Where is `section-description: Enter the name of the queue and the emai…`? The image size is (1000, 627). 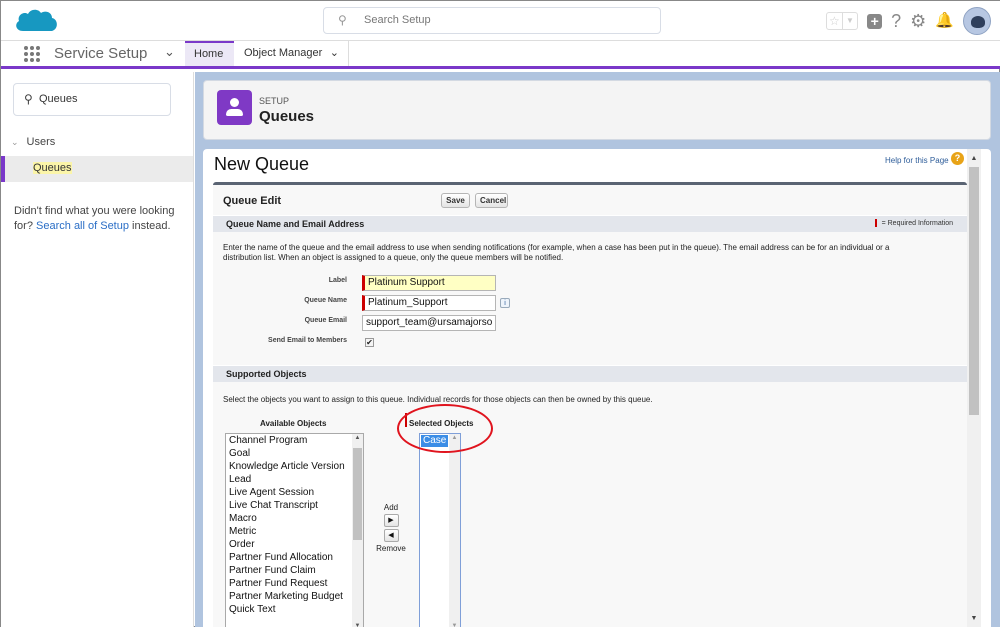
section-description: Enter the name of the queue and the emai… is located at coordinates (593, 253).